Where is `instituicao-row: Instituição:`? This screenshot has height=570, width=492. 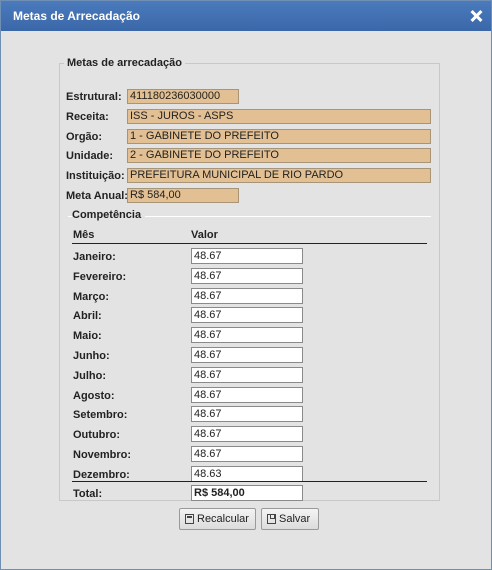 instituicao-row: Instituição: is located at coordinates (95, 176).